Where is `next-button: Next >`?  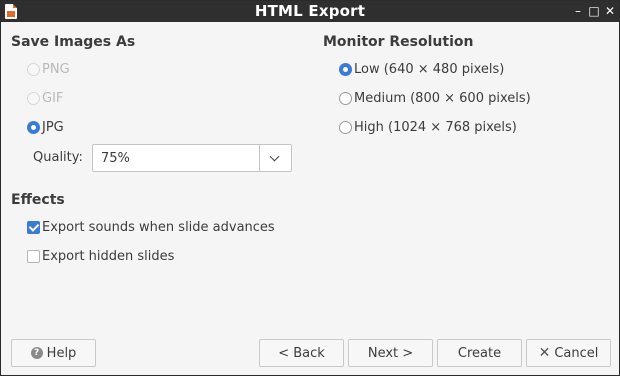 next-button: Next > is located at coordinates (390, 353).